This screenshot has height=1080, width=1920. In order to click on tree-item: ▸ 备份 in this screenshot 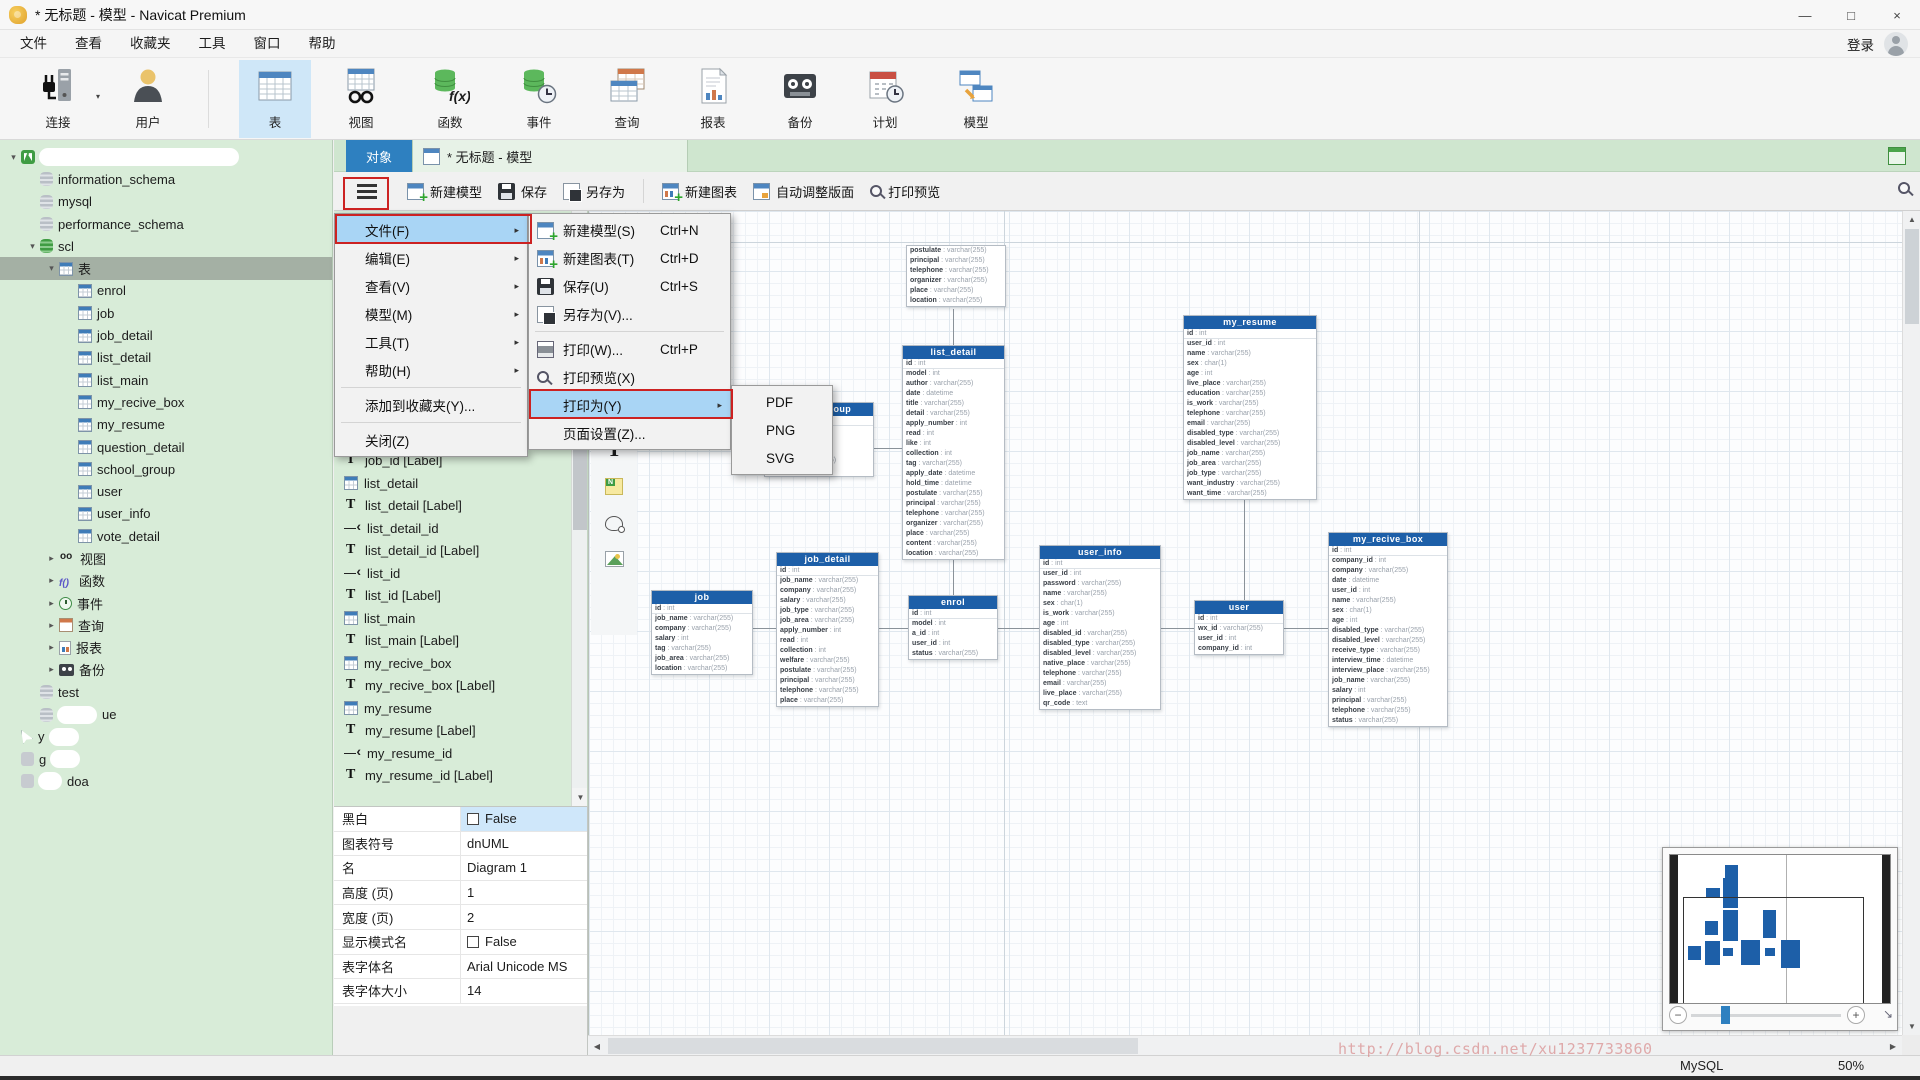, I will do `click(166, 670)`.